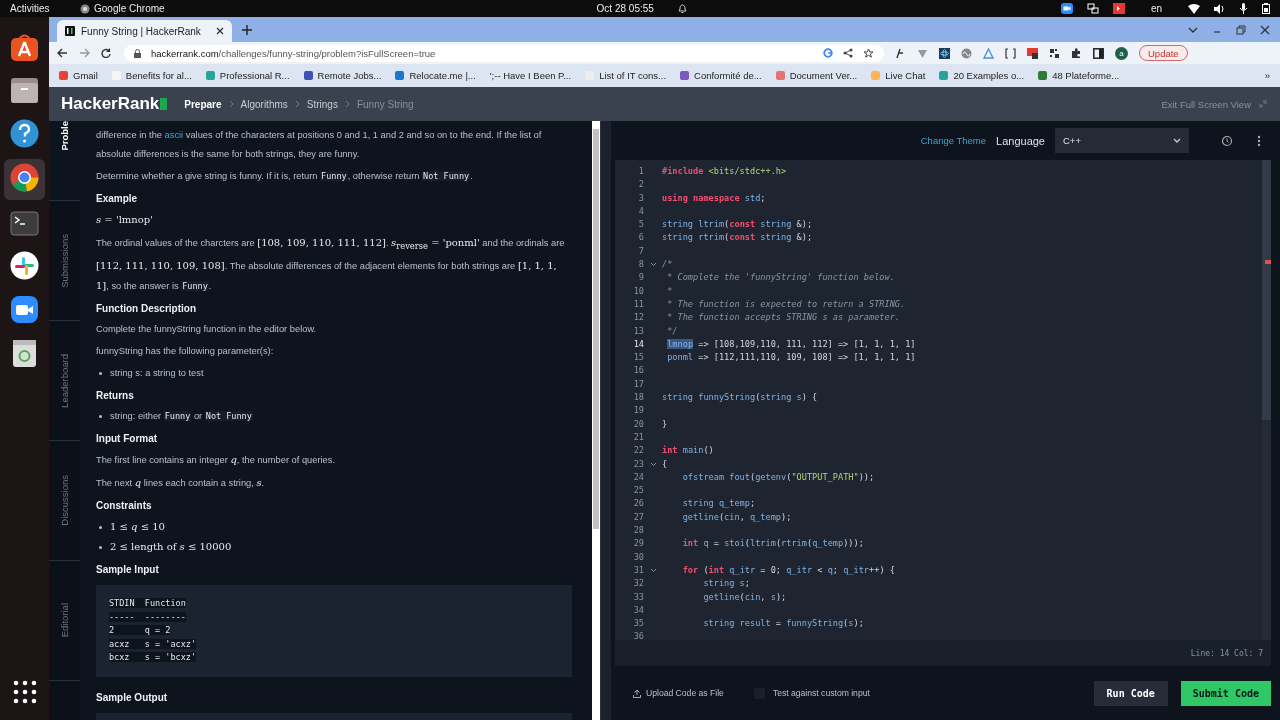 The width and height of the screenshot is (1280, 720). I want to click on slack-icon, so click(24, 265).